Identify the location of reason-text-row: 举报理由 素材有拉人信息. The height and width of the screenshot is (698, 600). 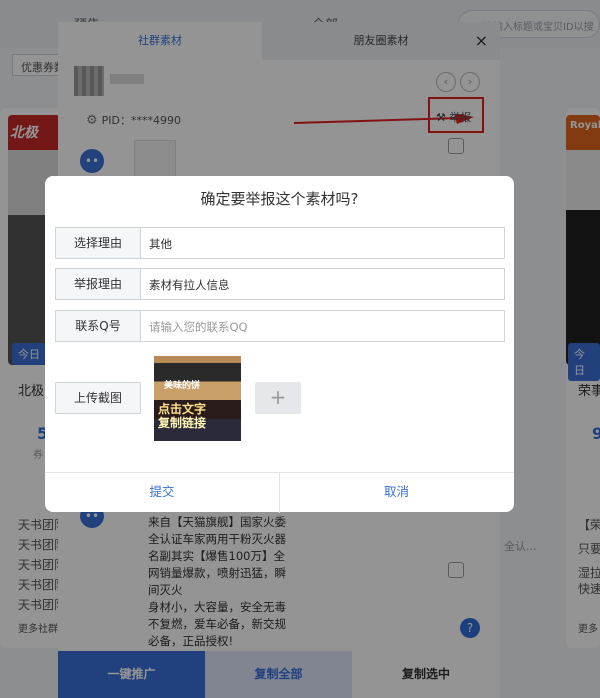
(280, 284).